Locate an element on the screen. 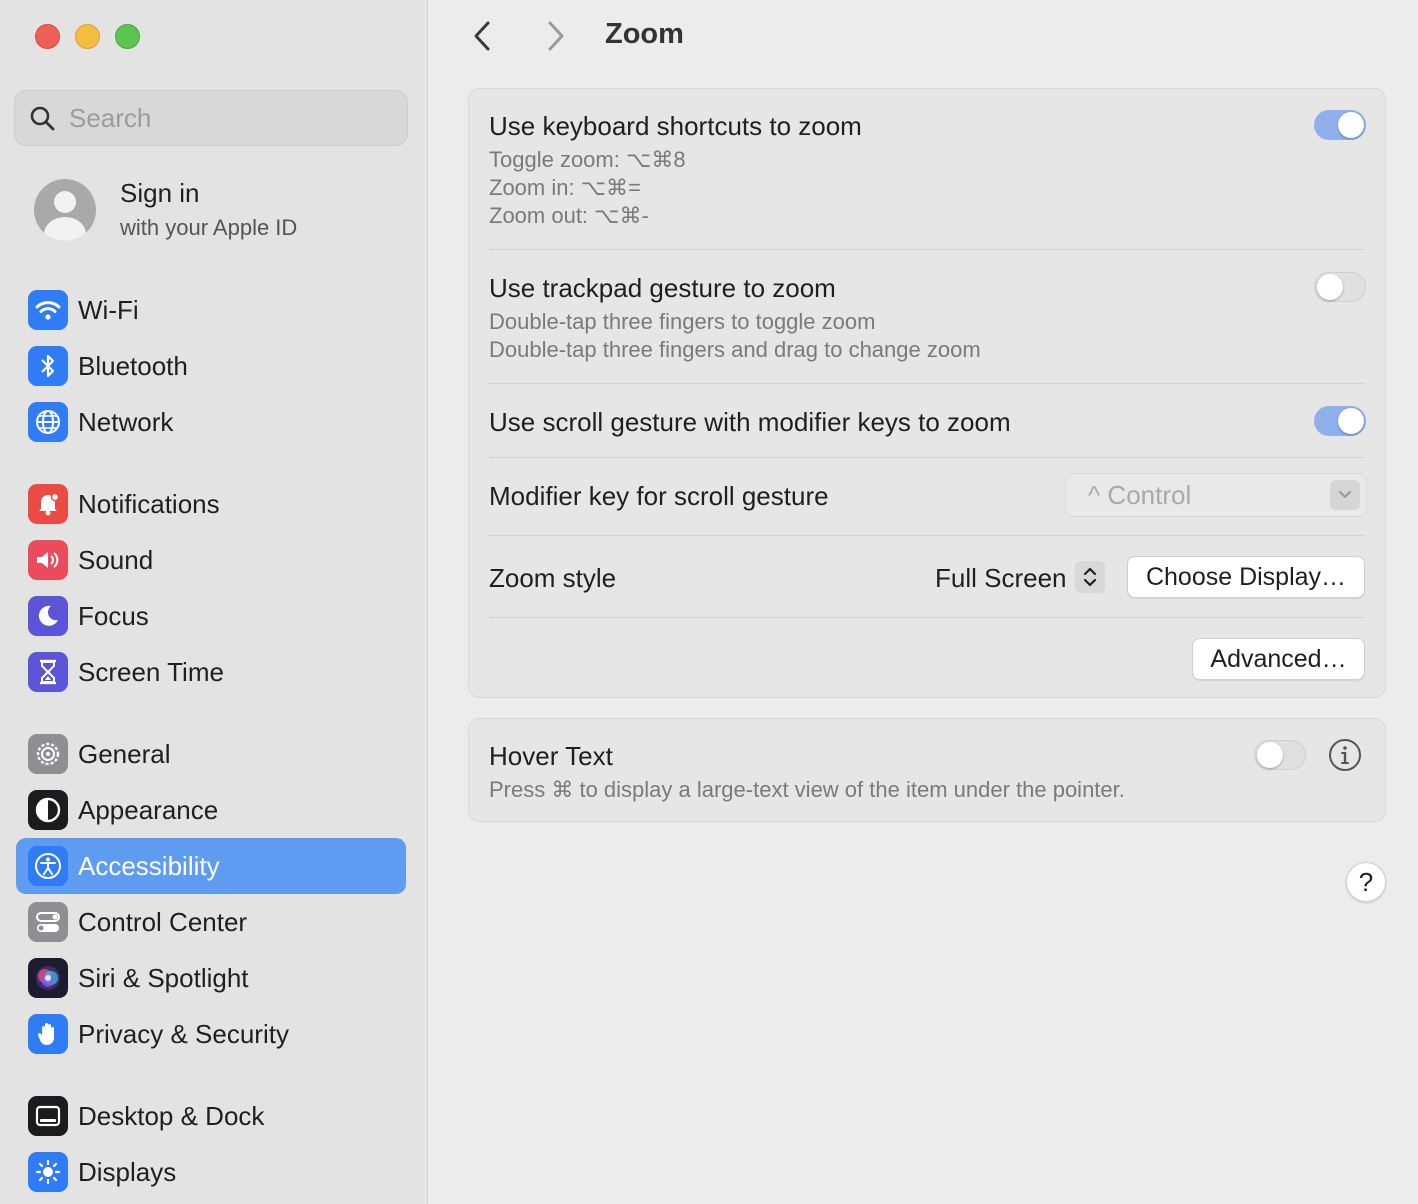 This screenshot has width=1418, height=1204. sidebar-item-label: Bluetooth is located at coordinates (133, 365).